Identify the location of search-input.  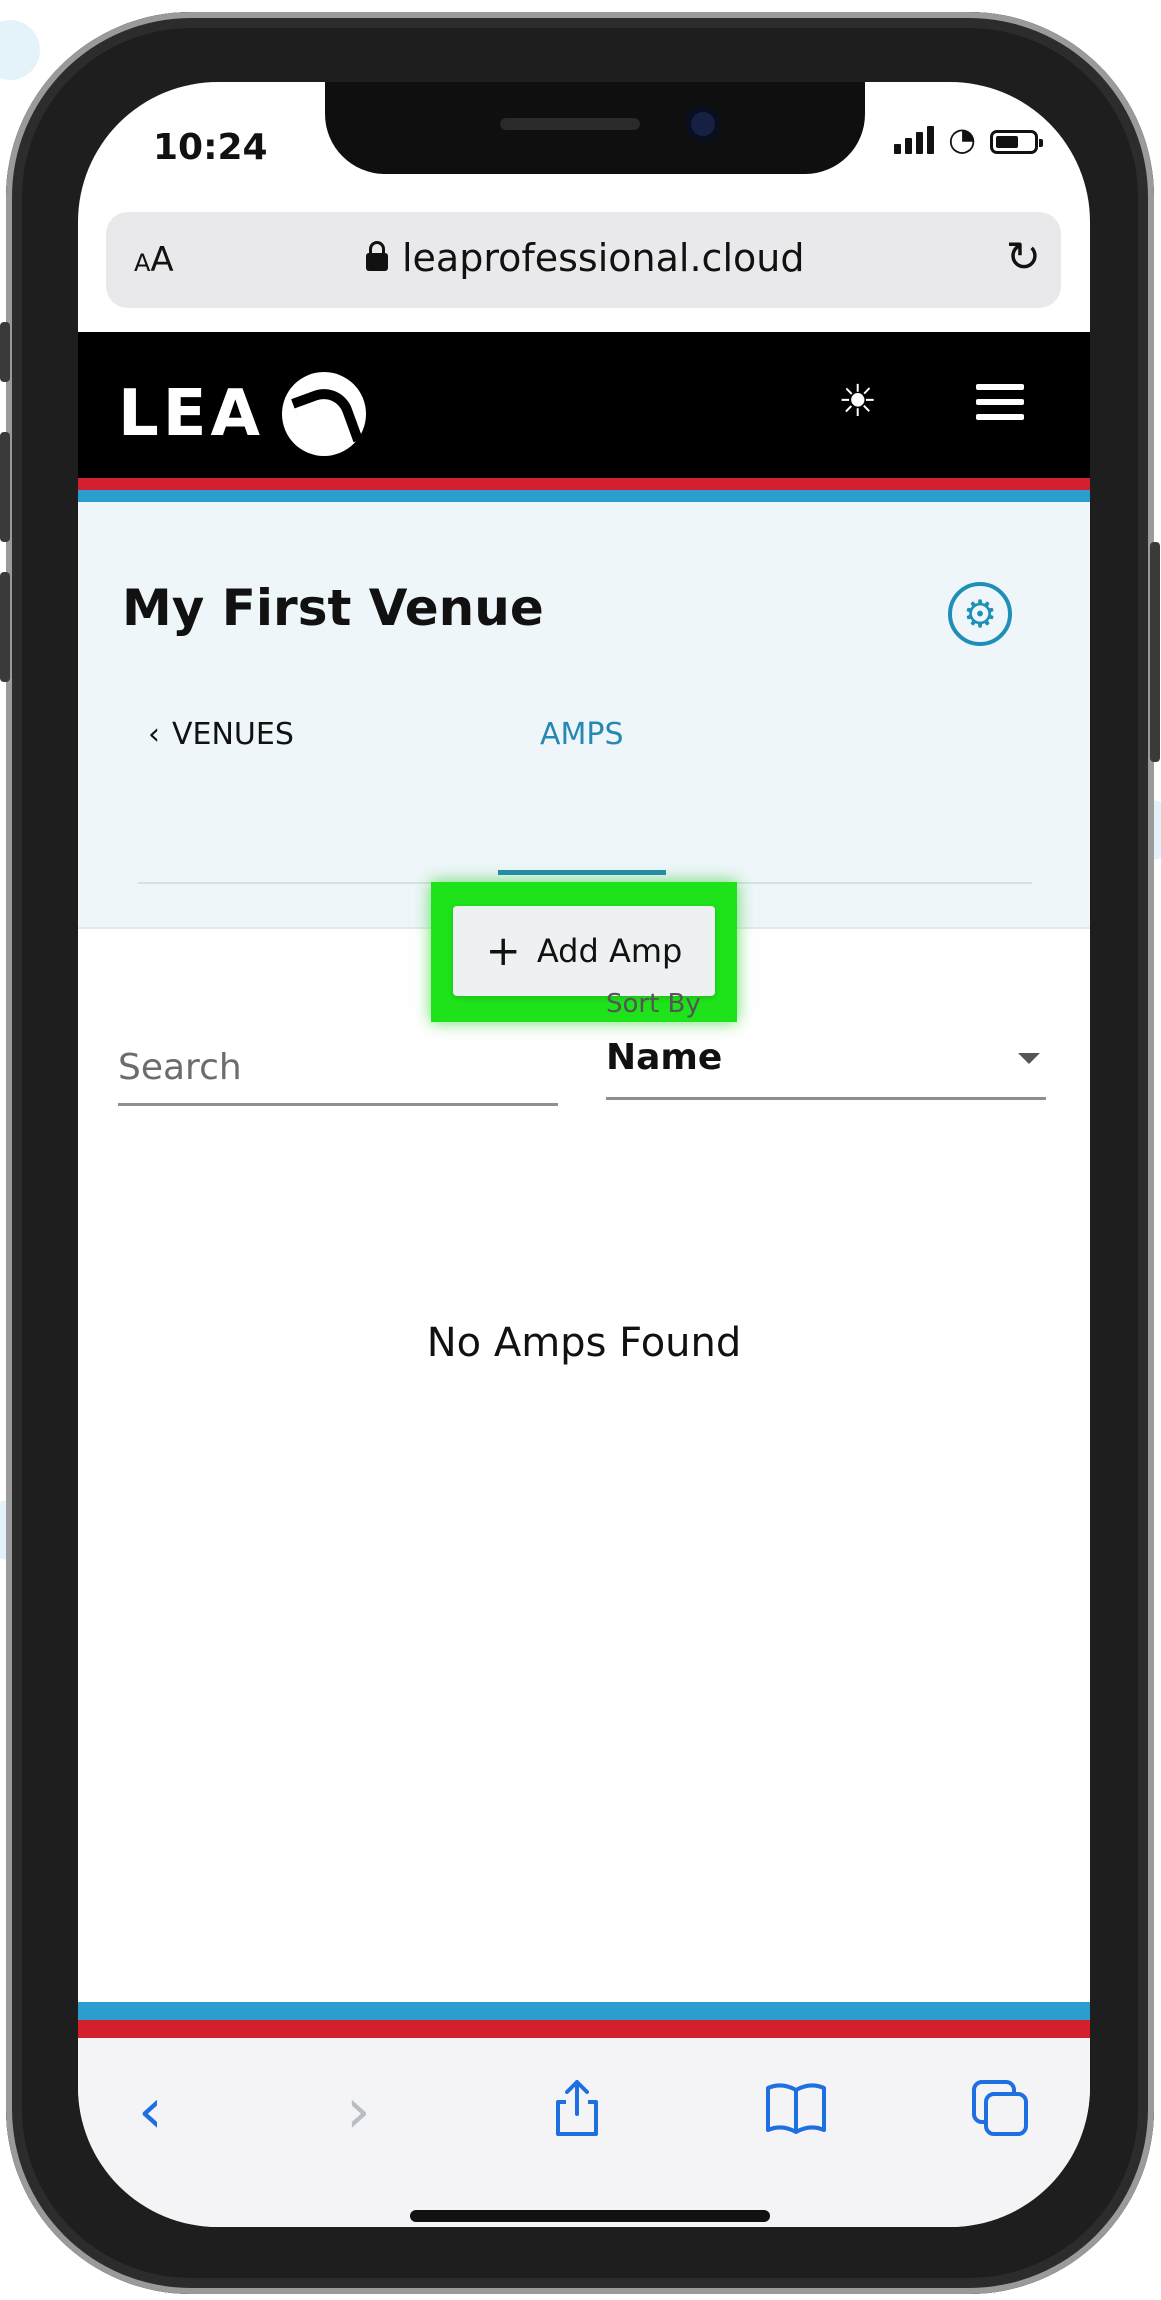
(338, 1071).